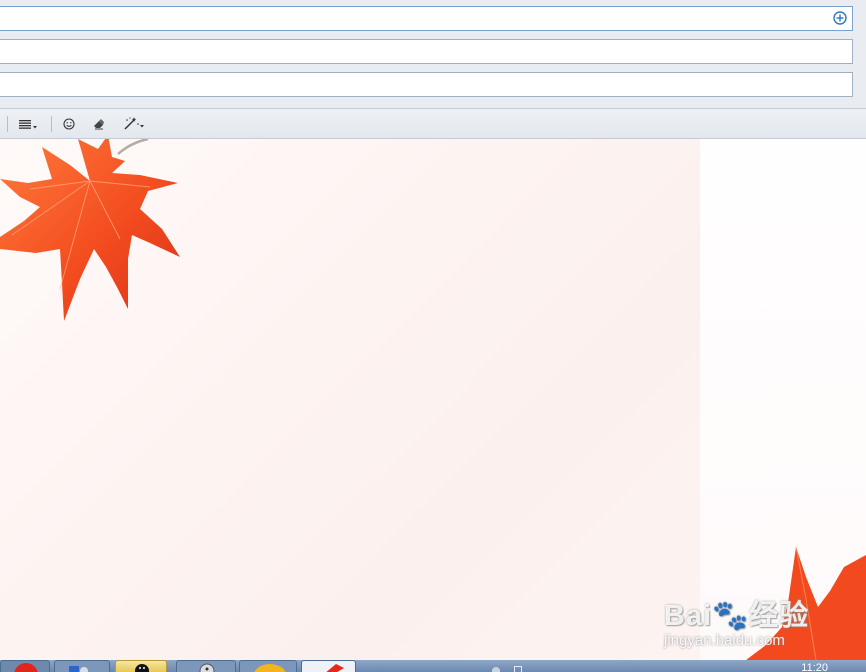  I want to click on contacts-icon, so click(78, 669).